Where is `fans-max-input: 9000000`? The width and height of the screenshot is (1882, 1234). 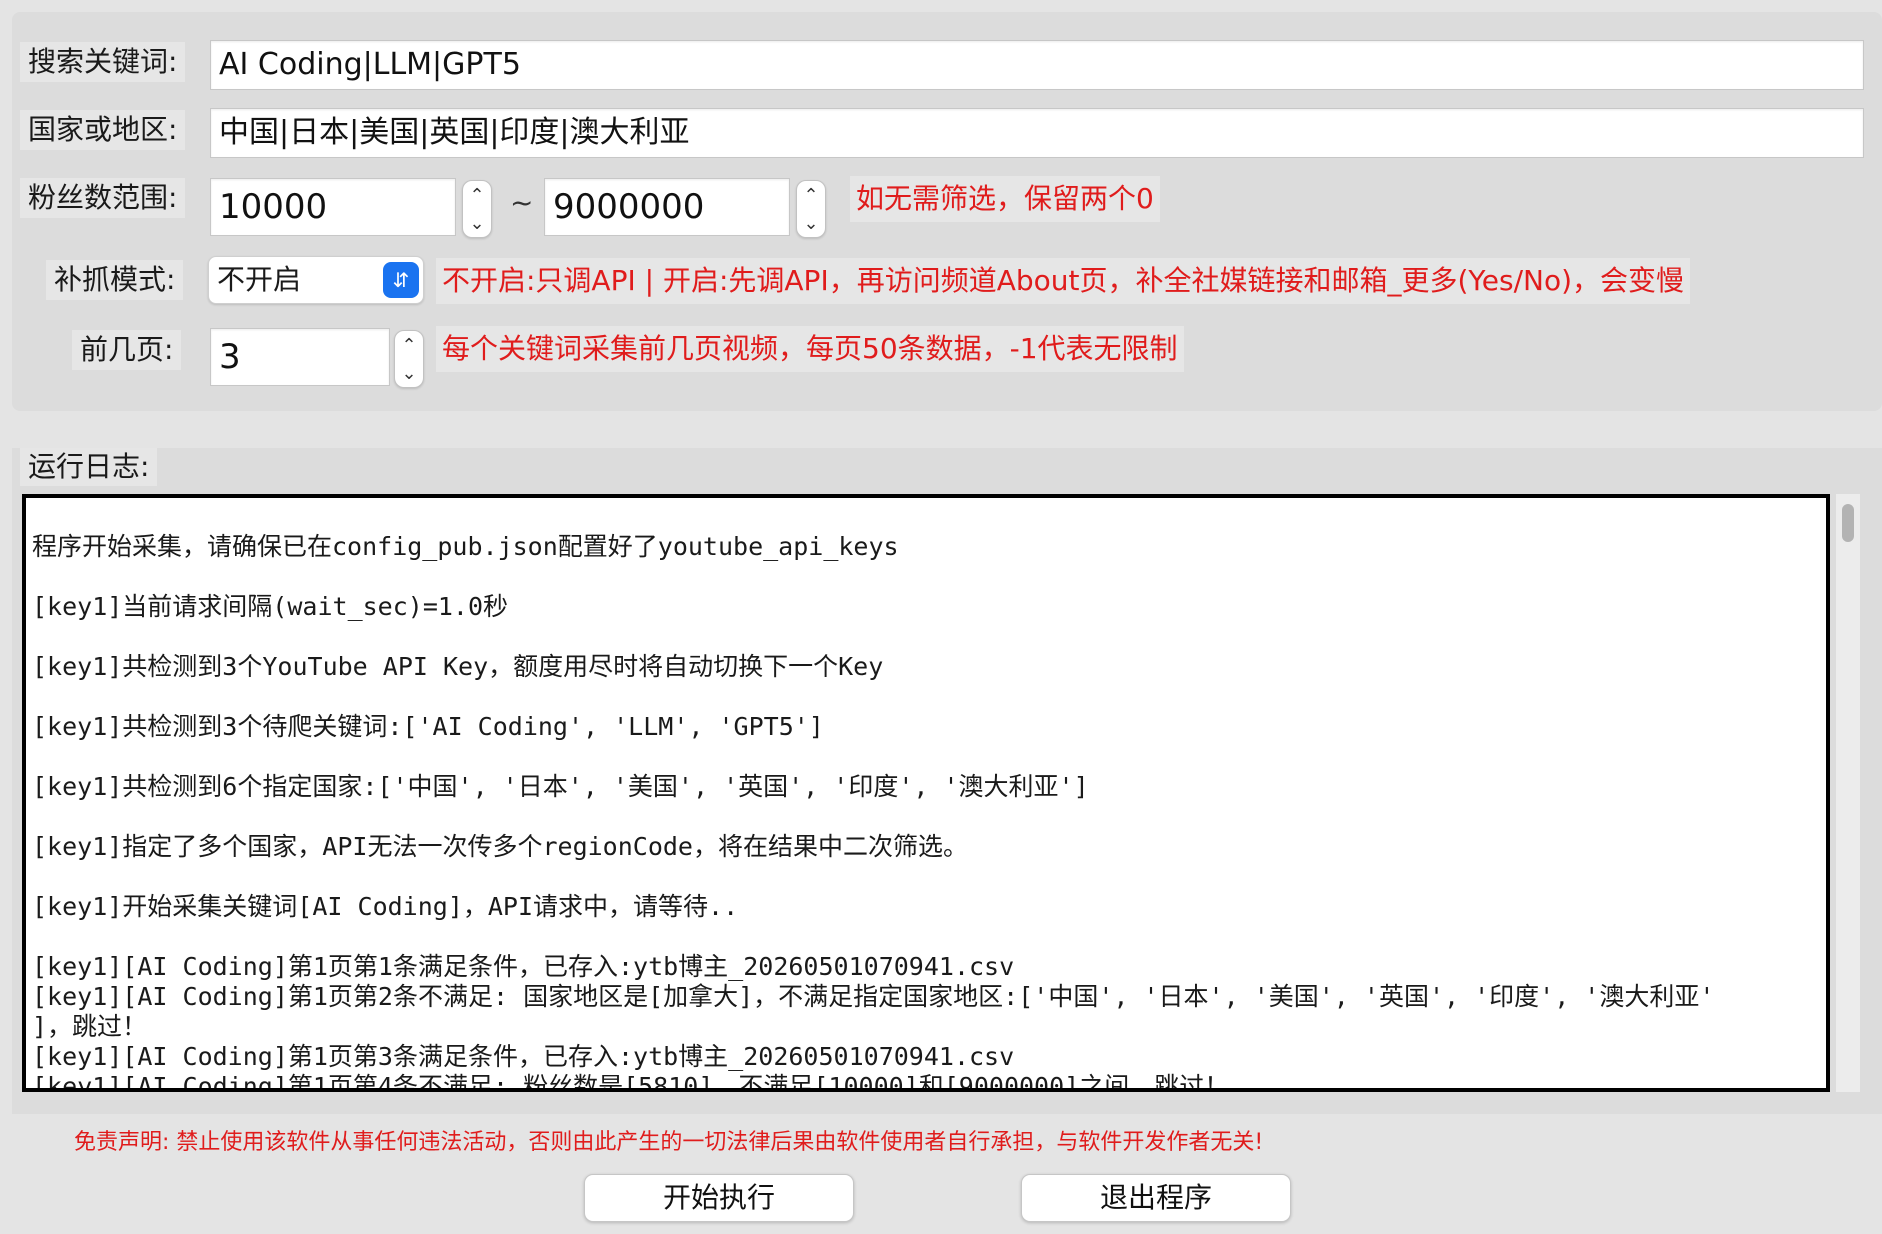 fans-max-input: 9000000 is located at coordinates (667, 207).